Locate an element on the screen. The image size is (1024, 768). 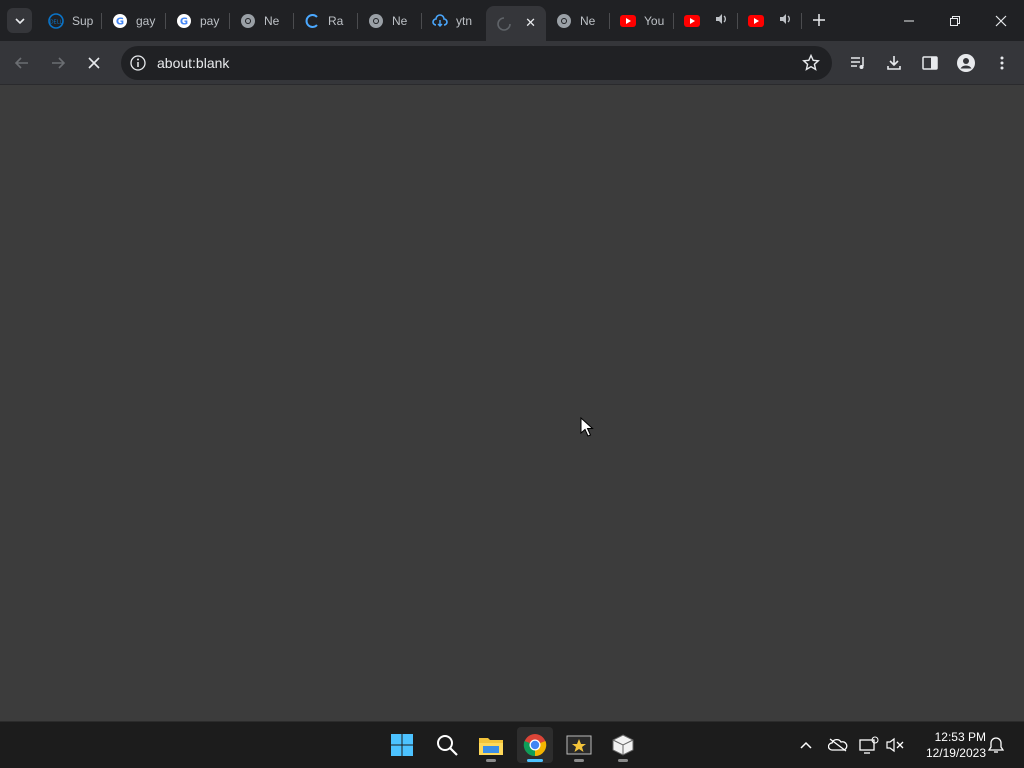
onedrive-icon is located at coordinates (838, 745).